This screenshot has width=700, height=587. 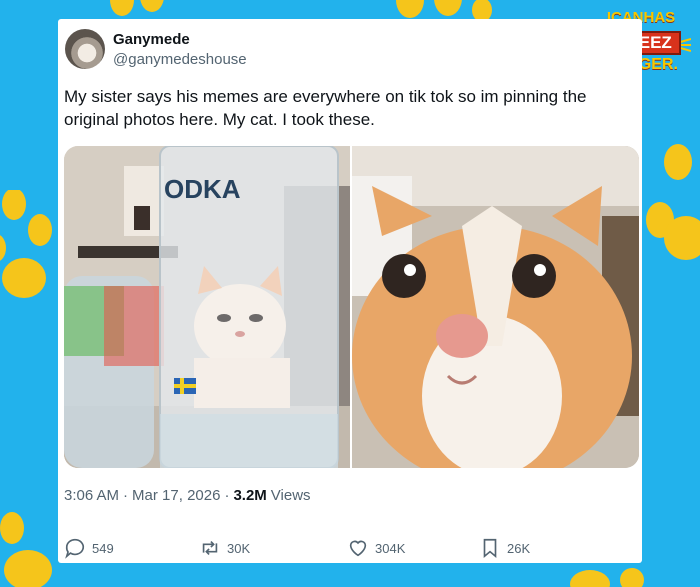 What do you see at coordinates (390, 548) in the screenshot?
I see `like-count: 304K` at bounding box center [390, 548].